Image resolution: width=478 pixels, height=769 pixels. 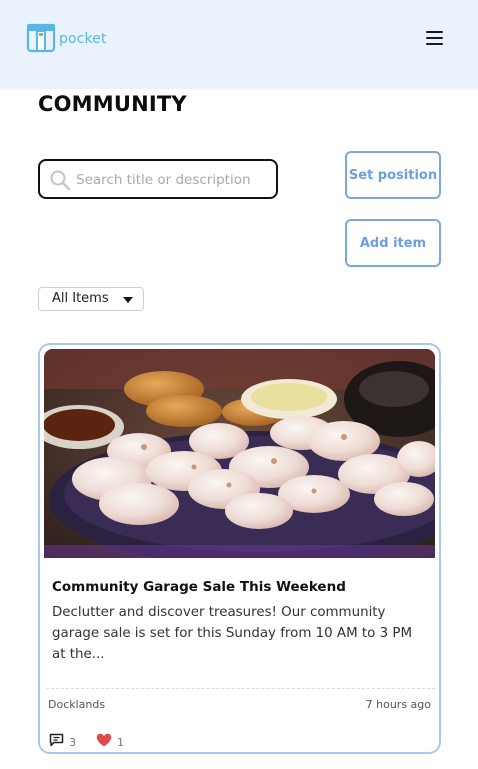 What do you see at coordinates (72, 742) in the screenshot?
I see `comment-count: 3` at bounding box center [72, 742].